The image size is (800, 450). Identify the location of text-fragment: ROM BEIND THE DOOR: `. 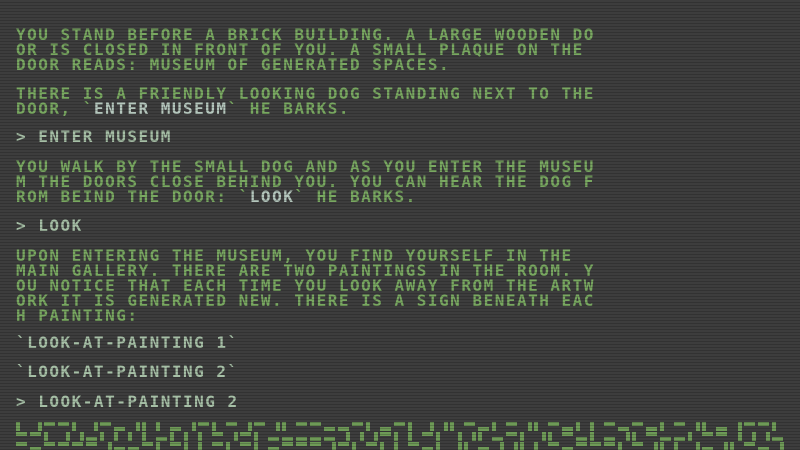
(133, 196).